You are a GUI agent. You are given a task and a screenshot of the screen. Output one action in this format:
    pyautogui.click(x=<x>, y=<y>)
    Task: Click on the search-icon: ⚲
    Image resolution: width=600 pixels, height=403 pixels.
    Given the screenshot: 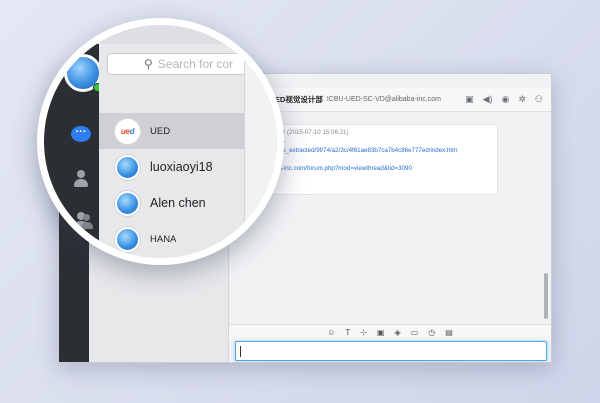 What is the action you would take?
    pyautogui.click(x=148, y=64)
    